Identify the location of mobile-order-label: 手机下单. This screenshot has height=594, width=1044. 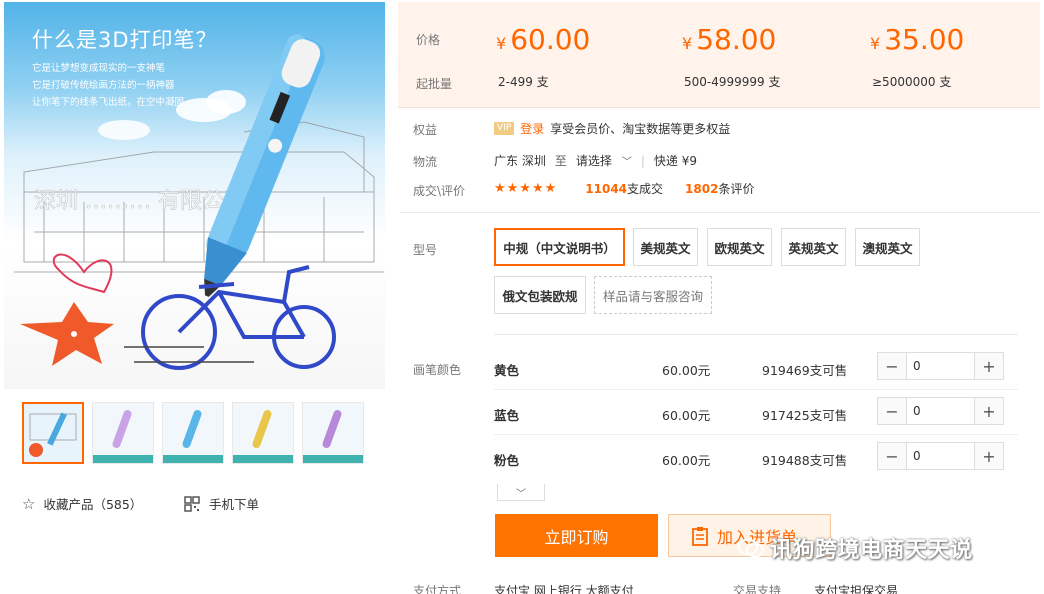
(234, 504).